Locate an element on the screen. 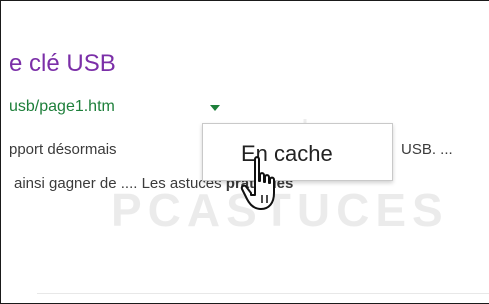 The image size is (489, 304). snippet-text: ainsi gagner de .... Les astuces is located at coordinates (120, 183).